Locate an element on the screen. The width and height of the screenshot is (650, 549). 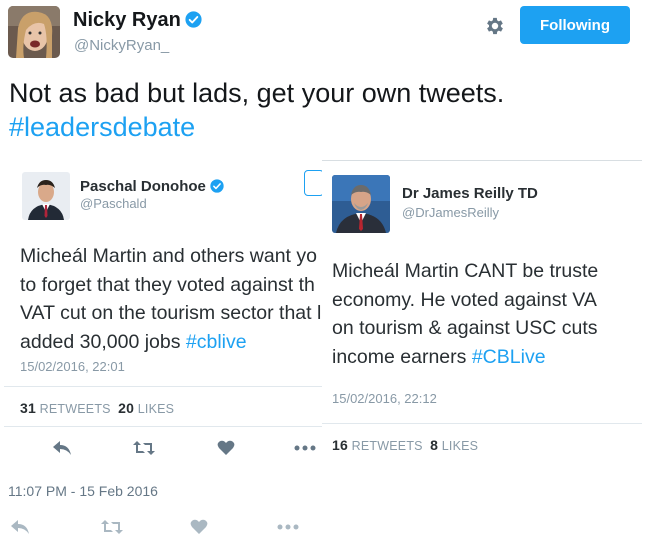
embedded-handle-left: @Paschald is located at coordinates (113, 203).